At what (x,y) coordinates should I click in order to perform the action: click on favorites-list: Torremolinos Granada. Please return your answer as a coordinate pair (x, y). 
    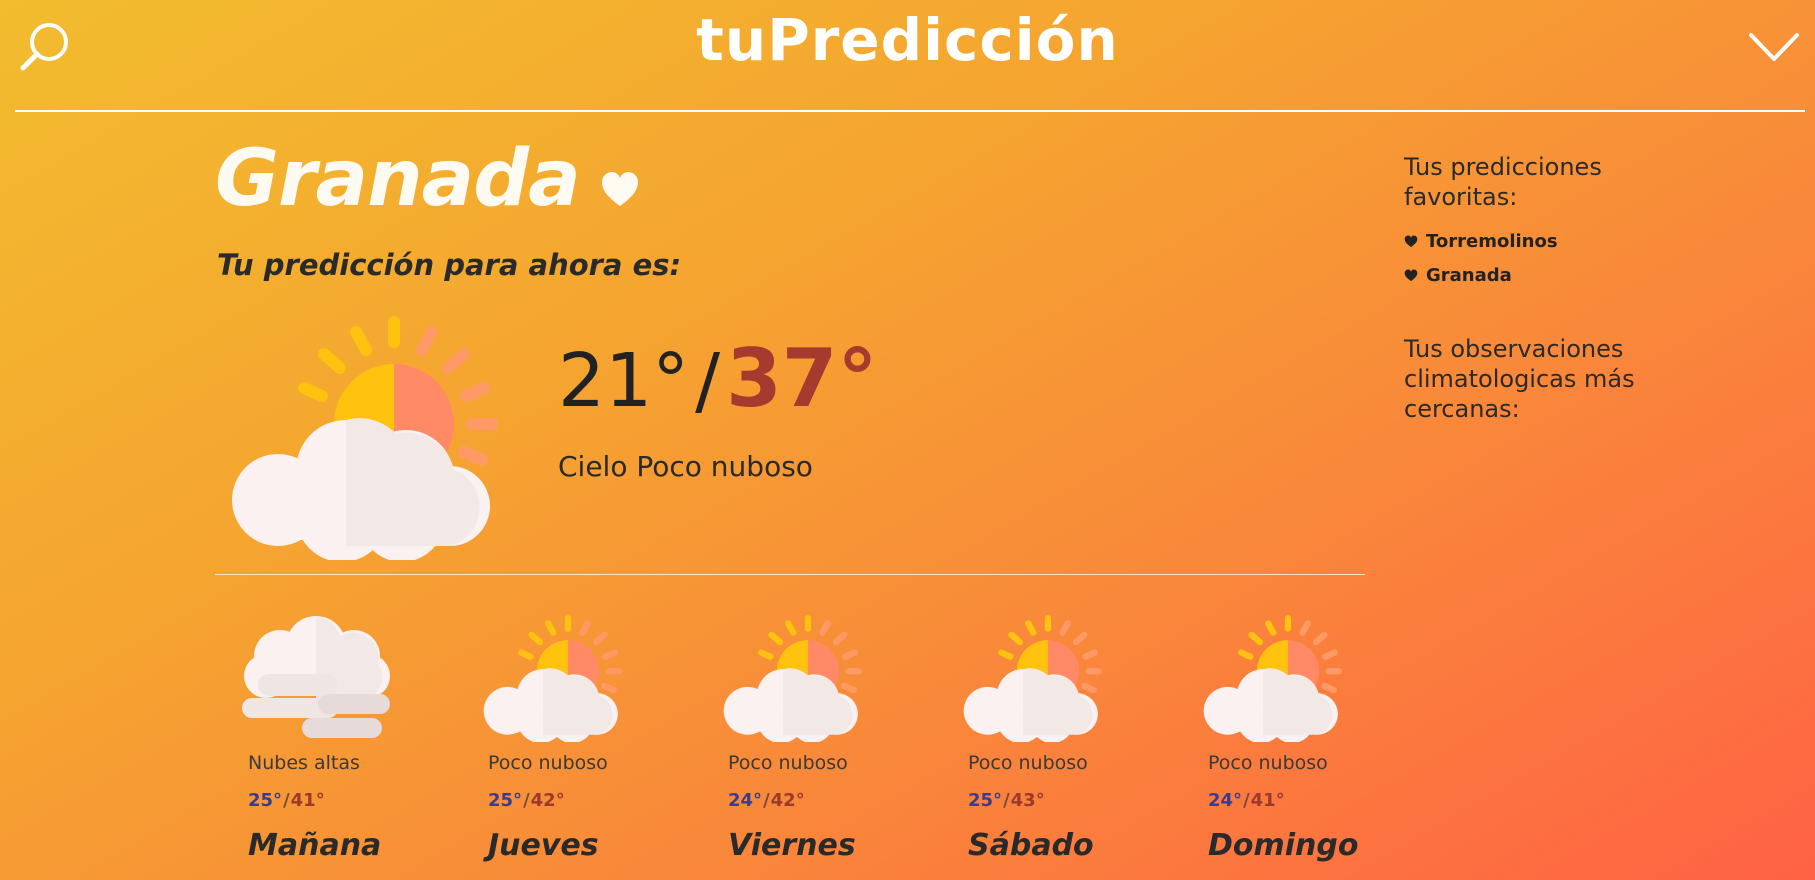
    Looking at the image, I should click on (1534, 258).